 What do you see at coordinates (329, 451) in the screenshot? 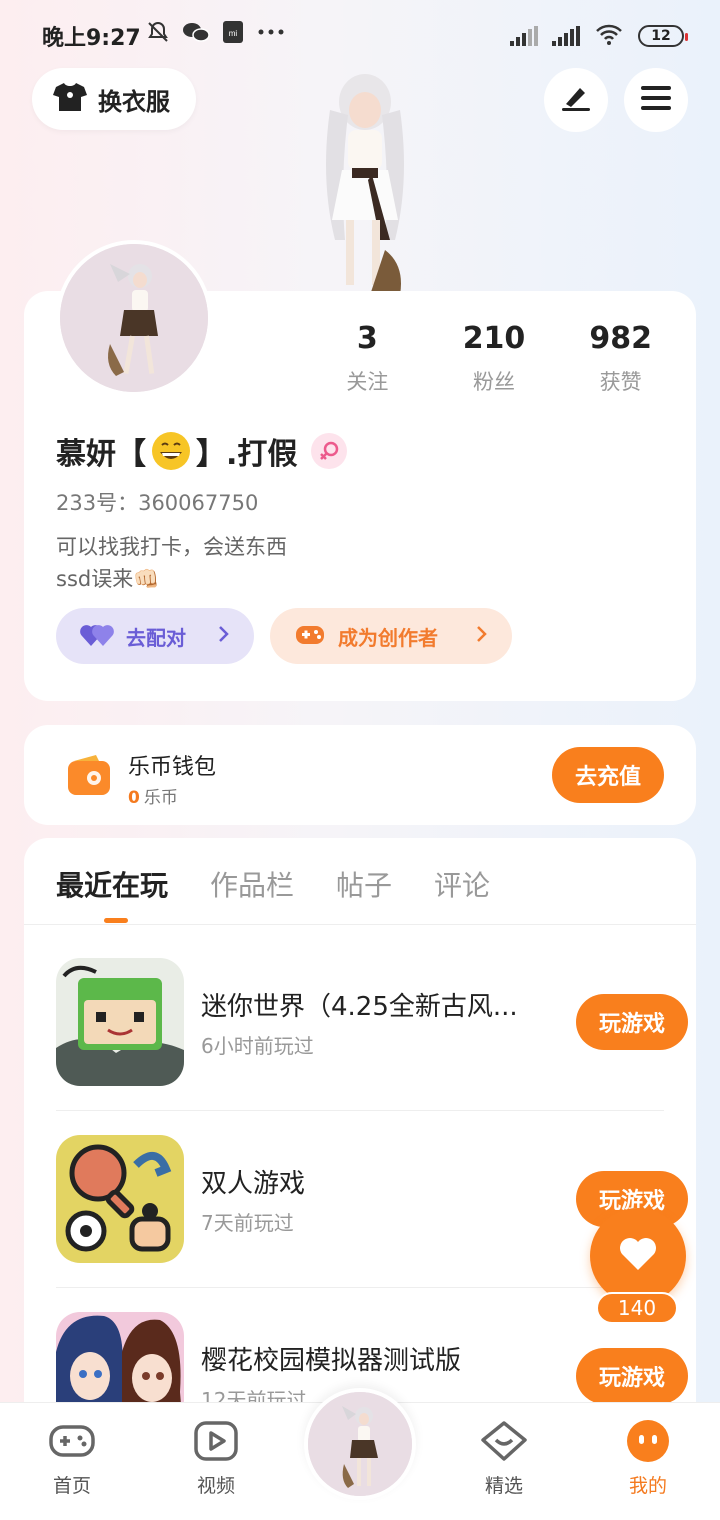
I see `female-gender-icon` at bounding box center [329, 451].